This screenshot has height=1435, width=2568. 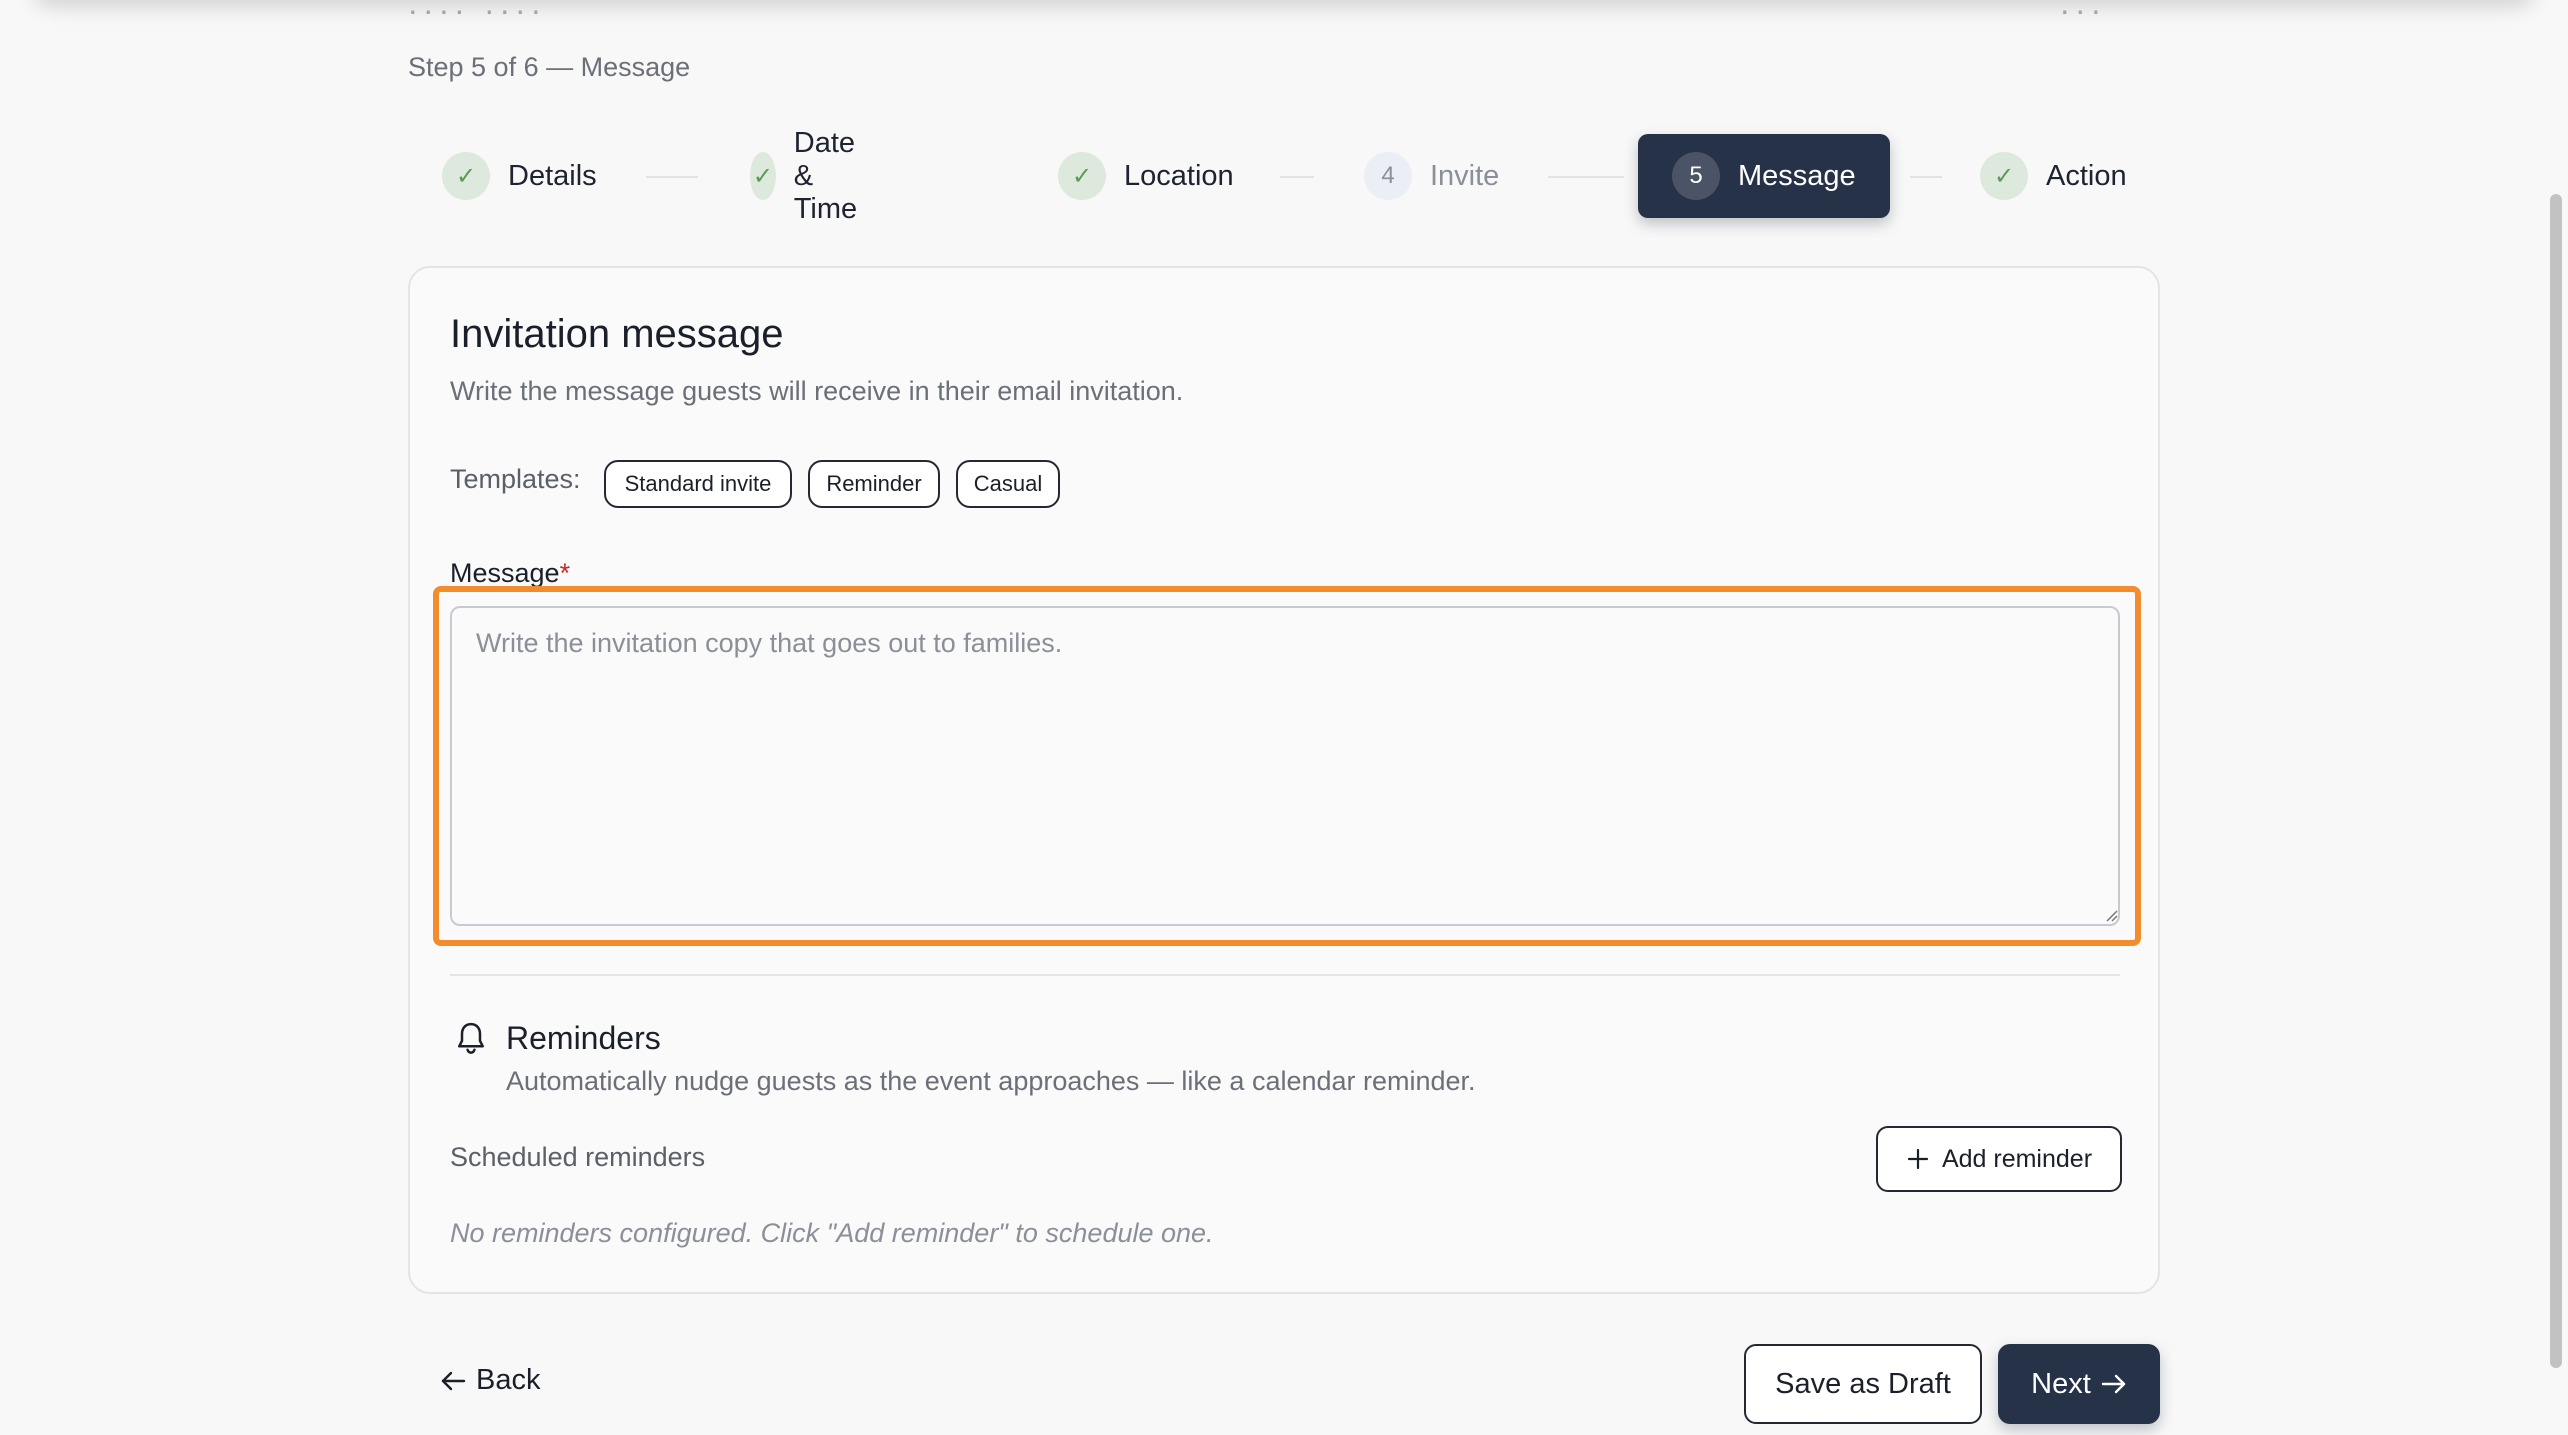 I want to click on plus-icon, so click(x=1918, y=1159).